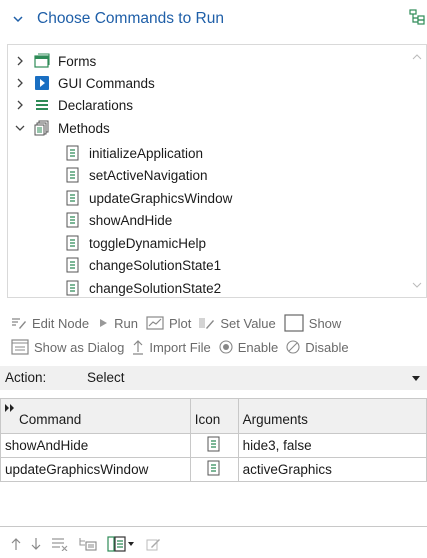 The height and width of the screenshot is (558, 427). I want to click on add-row-icon, so click(88, 544).